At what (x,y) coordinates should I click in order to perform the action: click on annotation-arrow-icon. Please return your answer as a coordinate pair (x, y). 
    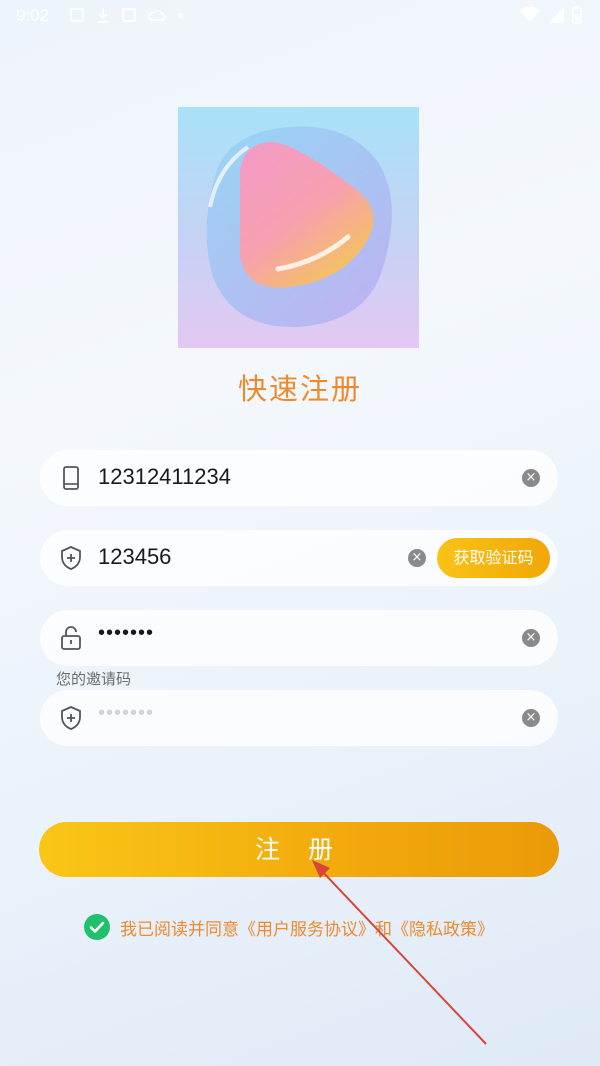
    Looking at the image, I should click on (399, 952).